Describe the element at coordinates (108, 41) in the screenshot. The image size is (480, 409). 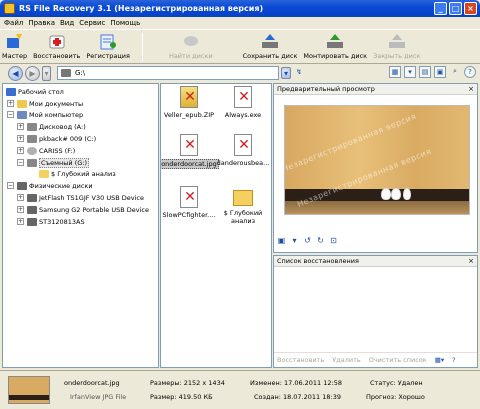
I see `register-icon` at that location.